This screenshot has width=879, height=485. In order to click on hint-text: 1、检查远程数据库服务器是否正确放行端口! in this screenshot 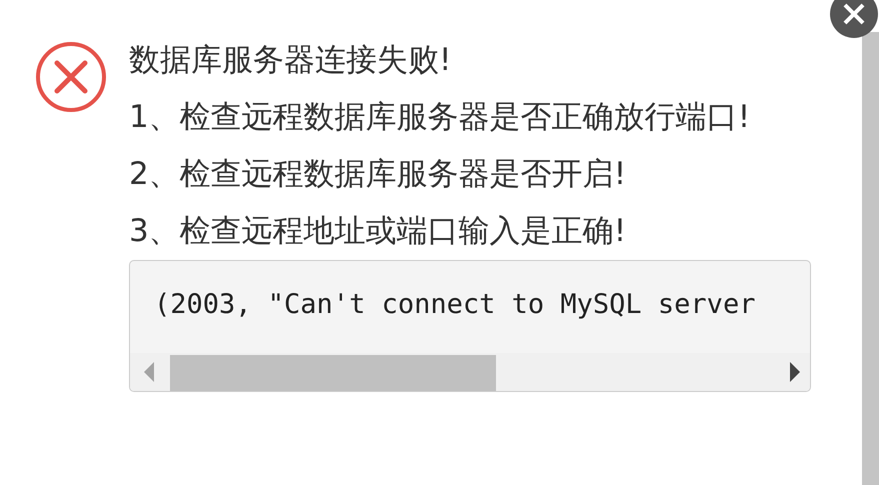, I will do `click(440, 117)`.